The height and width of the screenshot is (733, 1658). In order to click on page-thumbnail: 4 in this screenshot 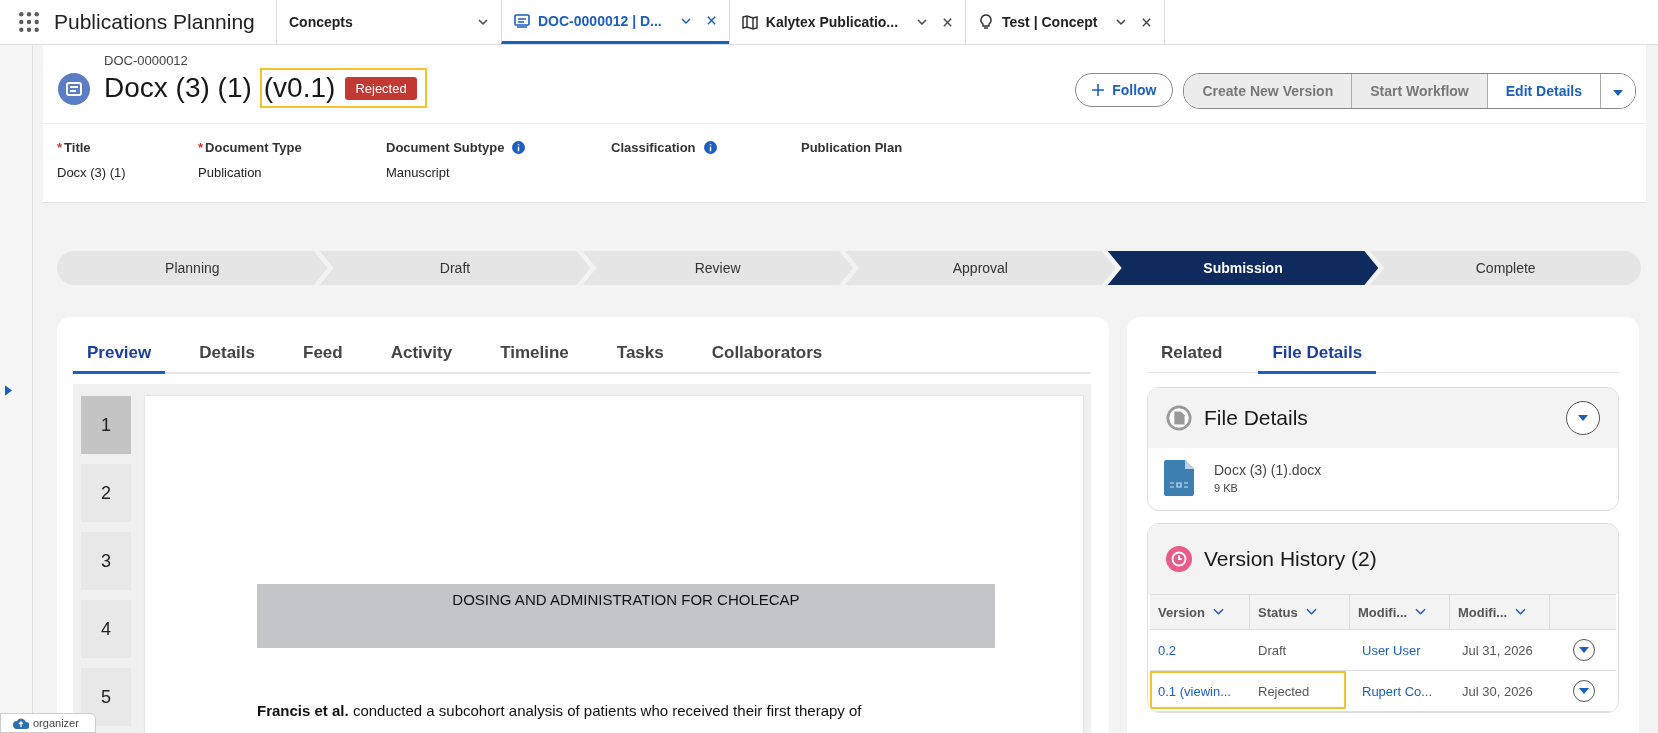, I will do `click(106, 629)`.